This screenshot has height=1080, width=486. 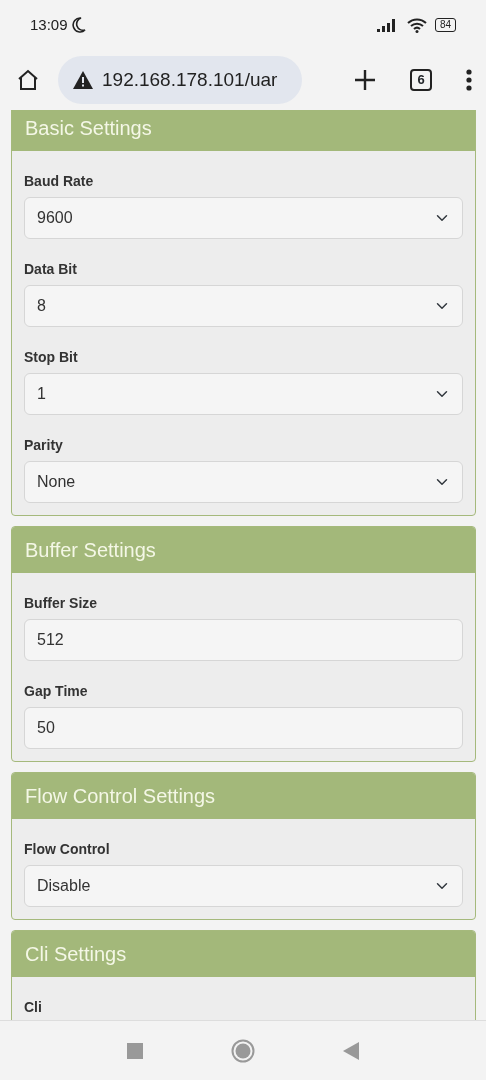 I want to click on address-bar: 192.168.178.101/uar, so click(x=180, y=80).